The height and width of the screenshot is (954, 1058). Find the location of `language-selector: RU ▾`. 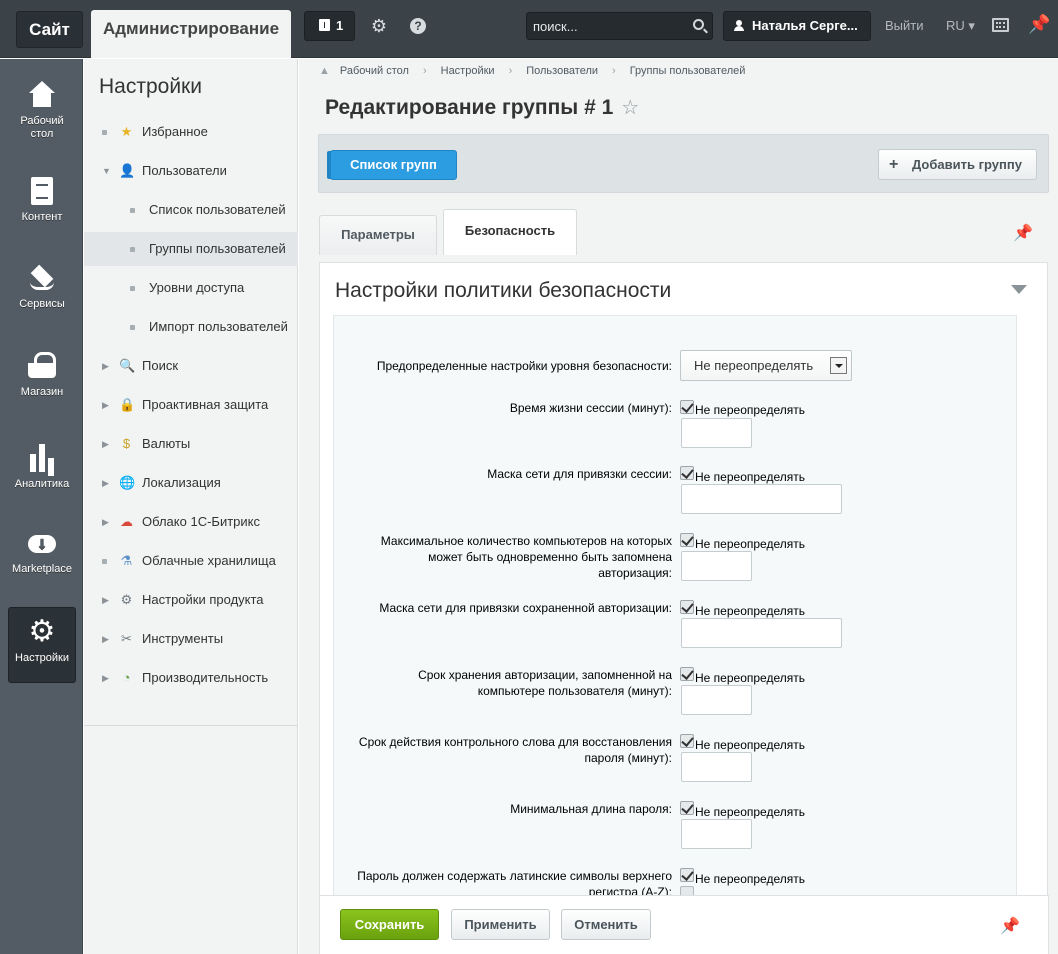

language-selector: RU ▾ is located at coordinates (960, 26).